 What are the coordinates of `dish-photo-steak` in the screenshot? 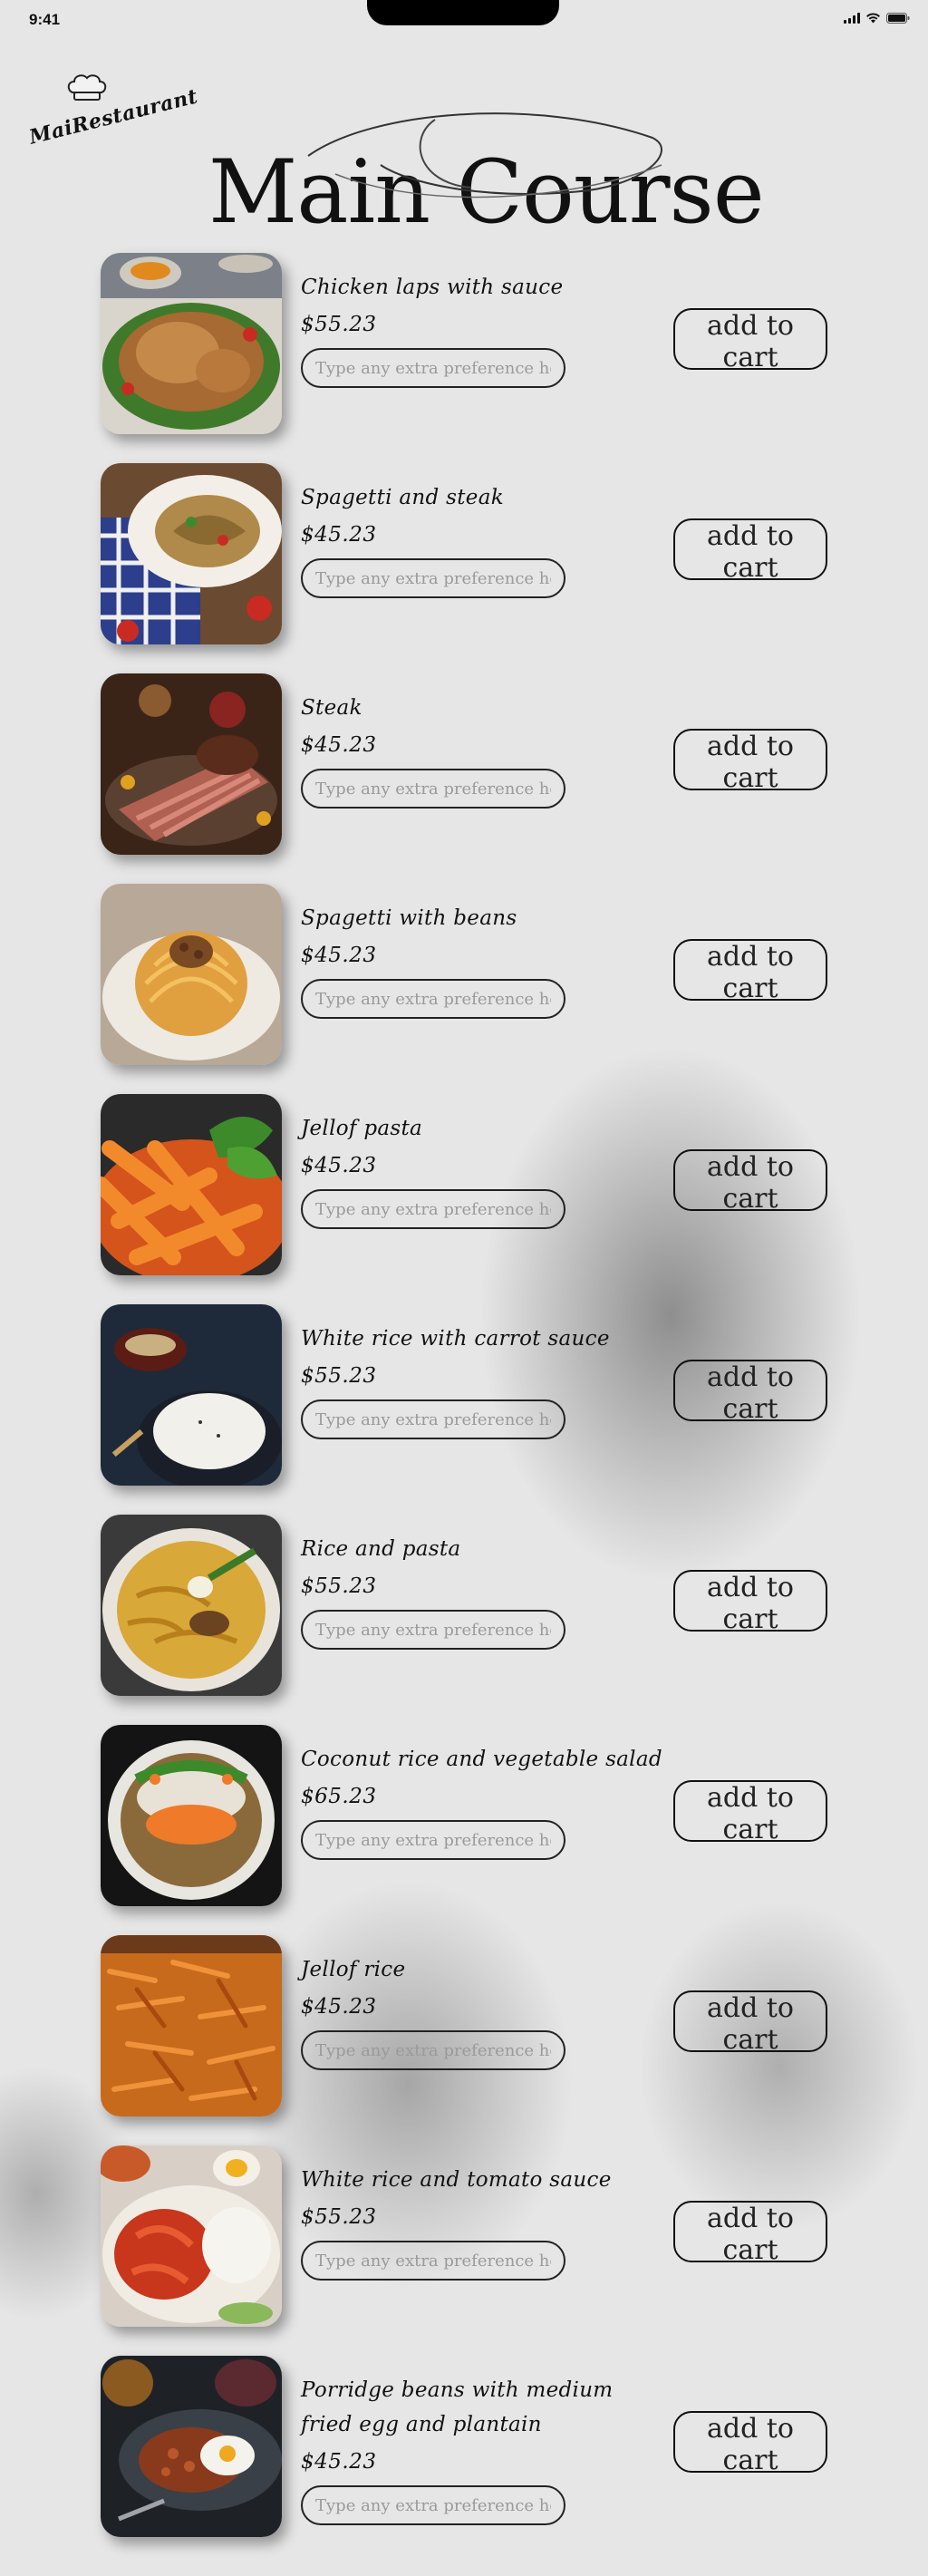 It's located at (191, 764).